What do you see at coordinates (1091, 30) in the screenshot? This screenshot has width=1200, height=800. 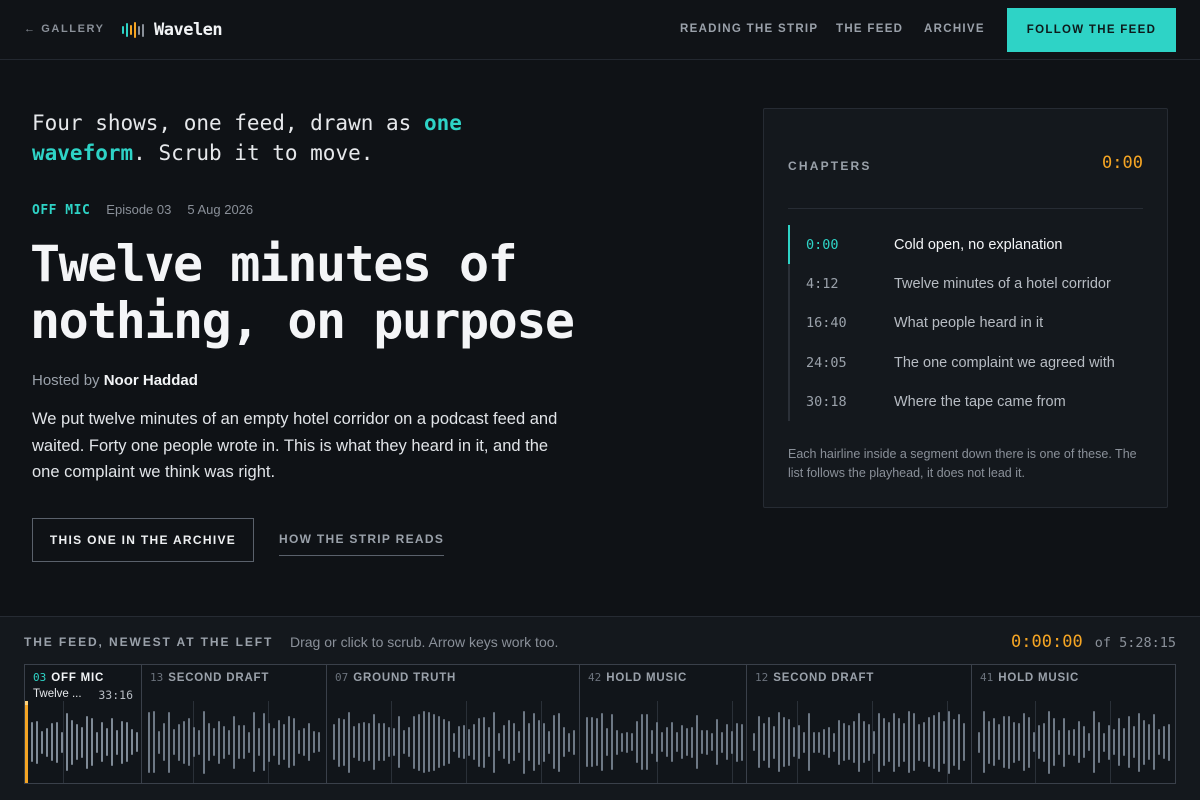 I see `follow-the-feed-button: FOLLOW THE FEED` at bounding box center [1091, 30].